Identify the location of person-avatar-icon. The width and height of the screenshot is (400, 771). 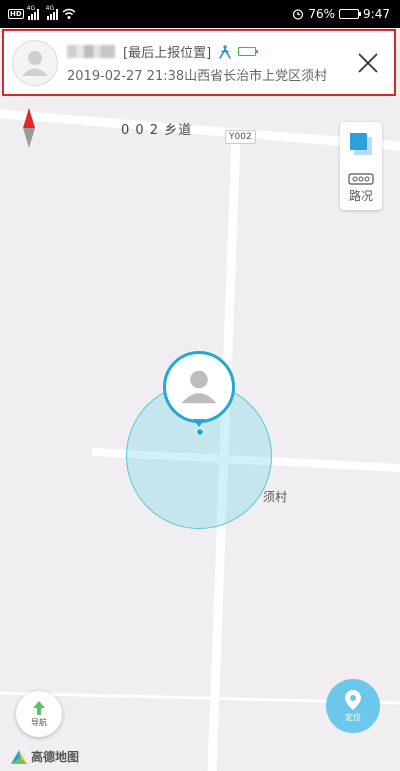
(199, 387).